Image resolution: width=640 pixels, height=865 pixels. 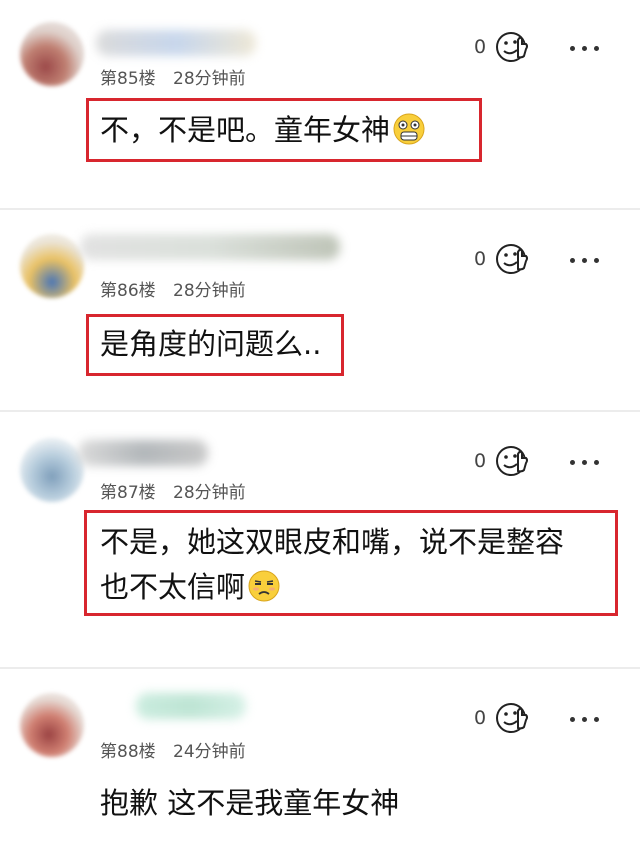 I want to click on comment-meta: 第87楼 28分钟前, so click(x=173, y=490).